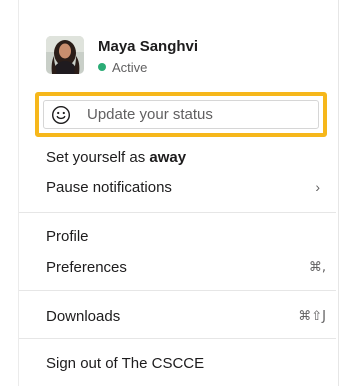 Image resolution: width=341 pixels, height=386 pixels. I want to click on pause-notifications-item: Pause notifications ›, so click(186, 187).